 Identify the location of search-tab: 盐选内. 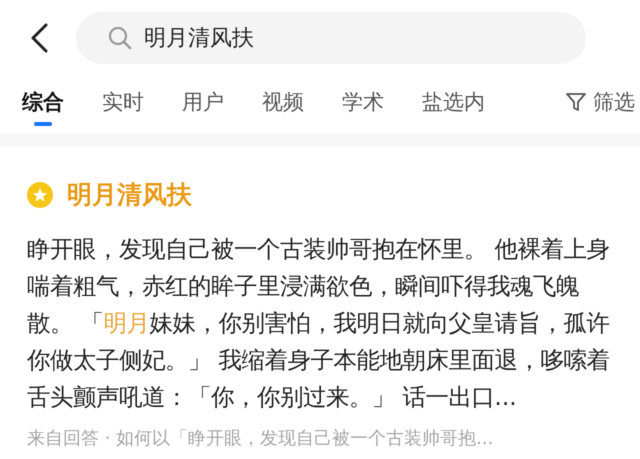
(453, 104).